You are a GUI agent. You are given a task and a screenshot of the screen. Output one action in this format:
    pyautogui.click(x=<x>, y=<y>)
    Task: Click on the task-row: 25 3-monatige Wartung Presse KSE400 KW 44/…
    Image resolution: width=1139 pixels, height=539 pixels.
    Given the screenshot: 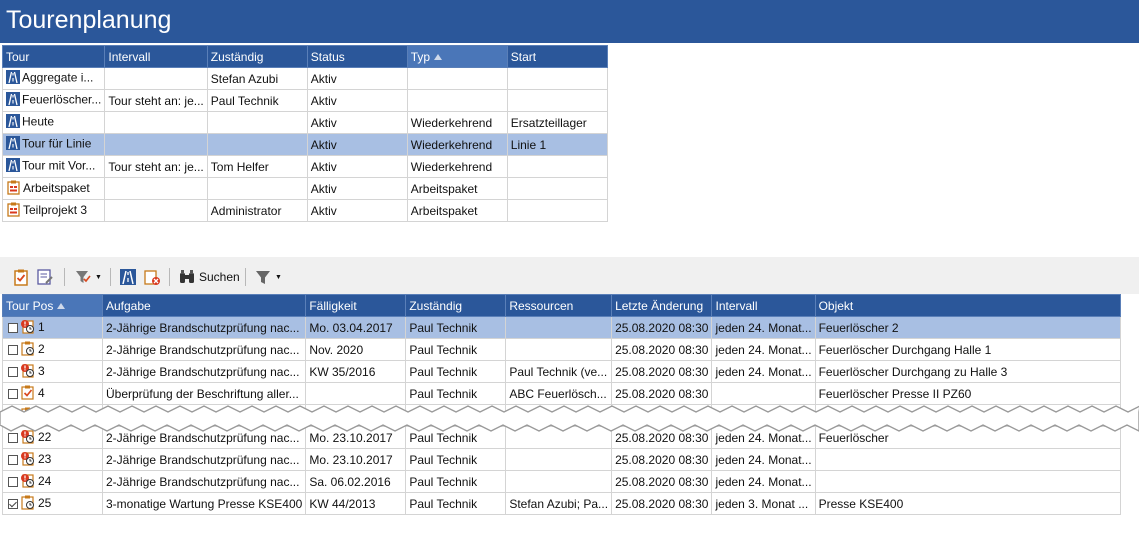 What is the action you would take?
    pyautogui.click(x=561, y=503)
    